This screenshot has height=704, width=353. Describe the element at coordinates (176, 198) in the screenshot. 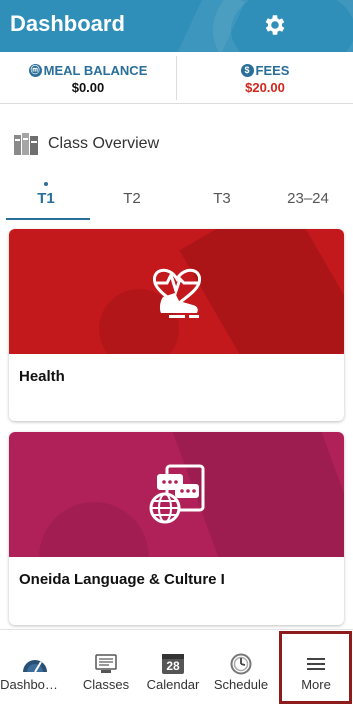

I see `term-tabs: T1 T2 T3 23–24` at that location.